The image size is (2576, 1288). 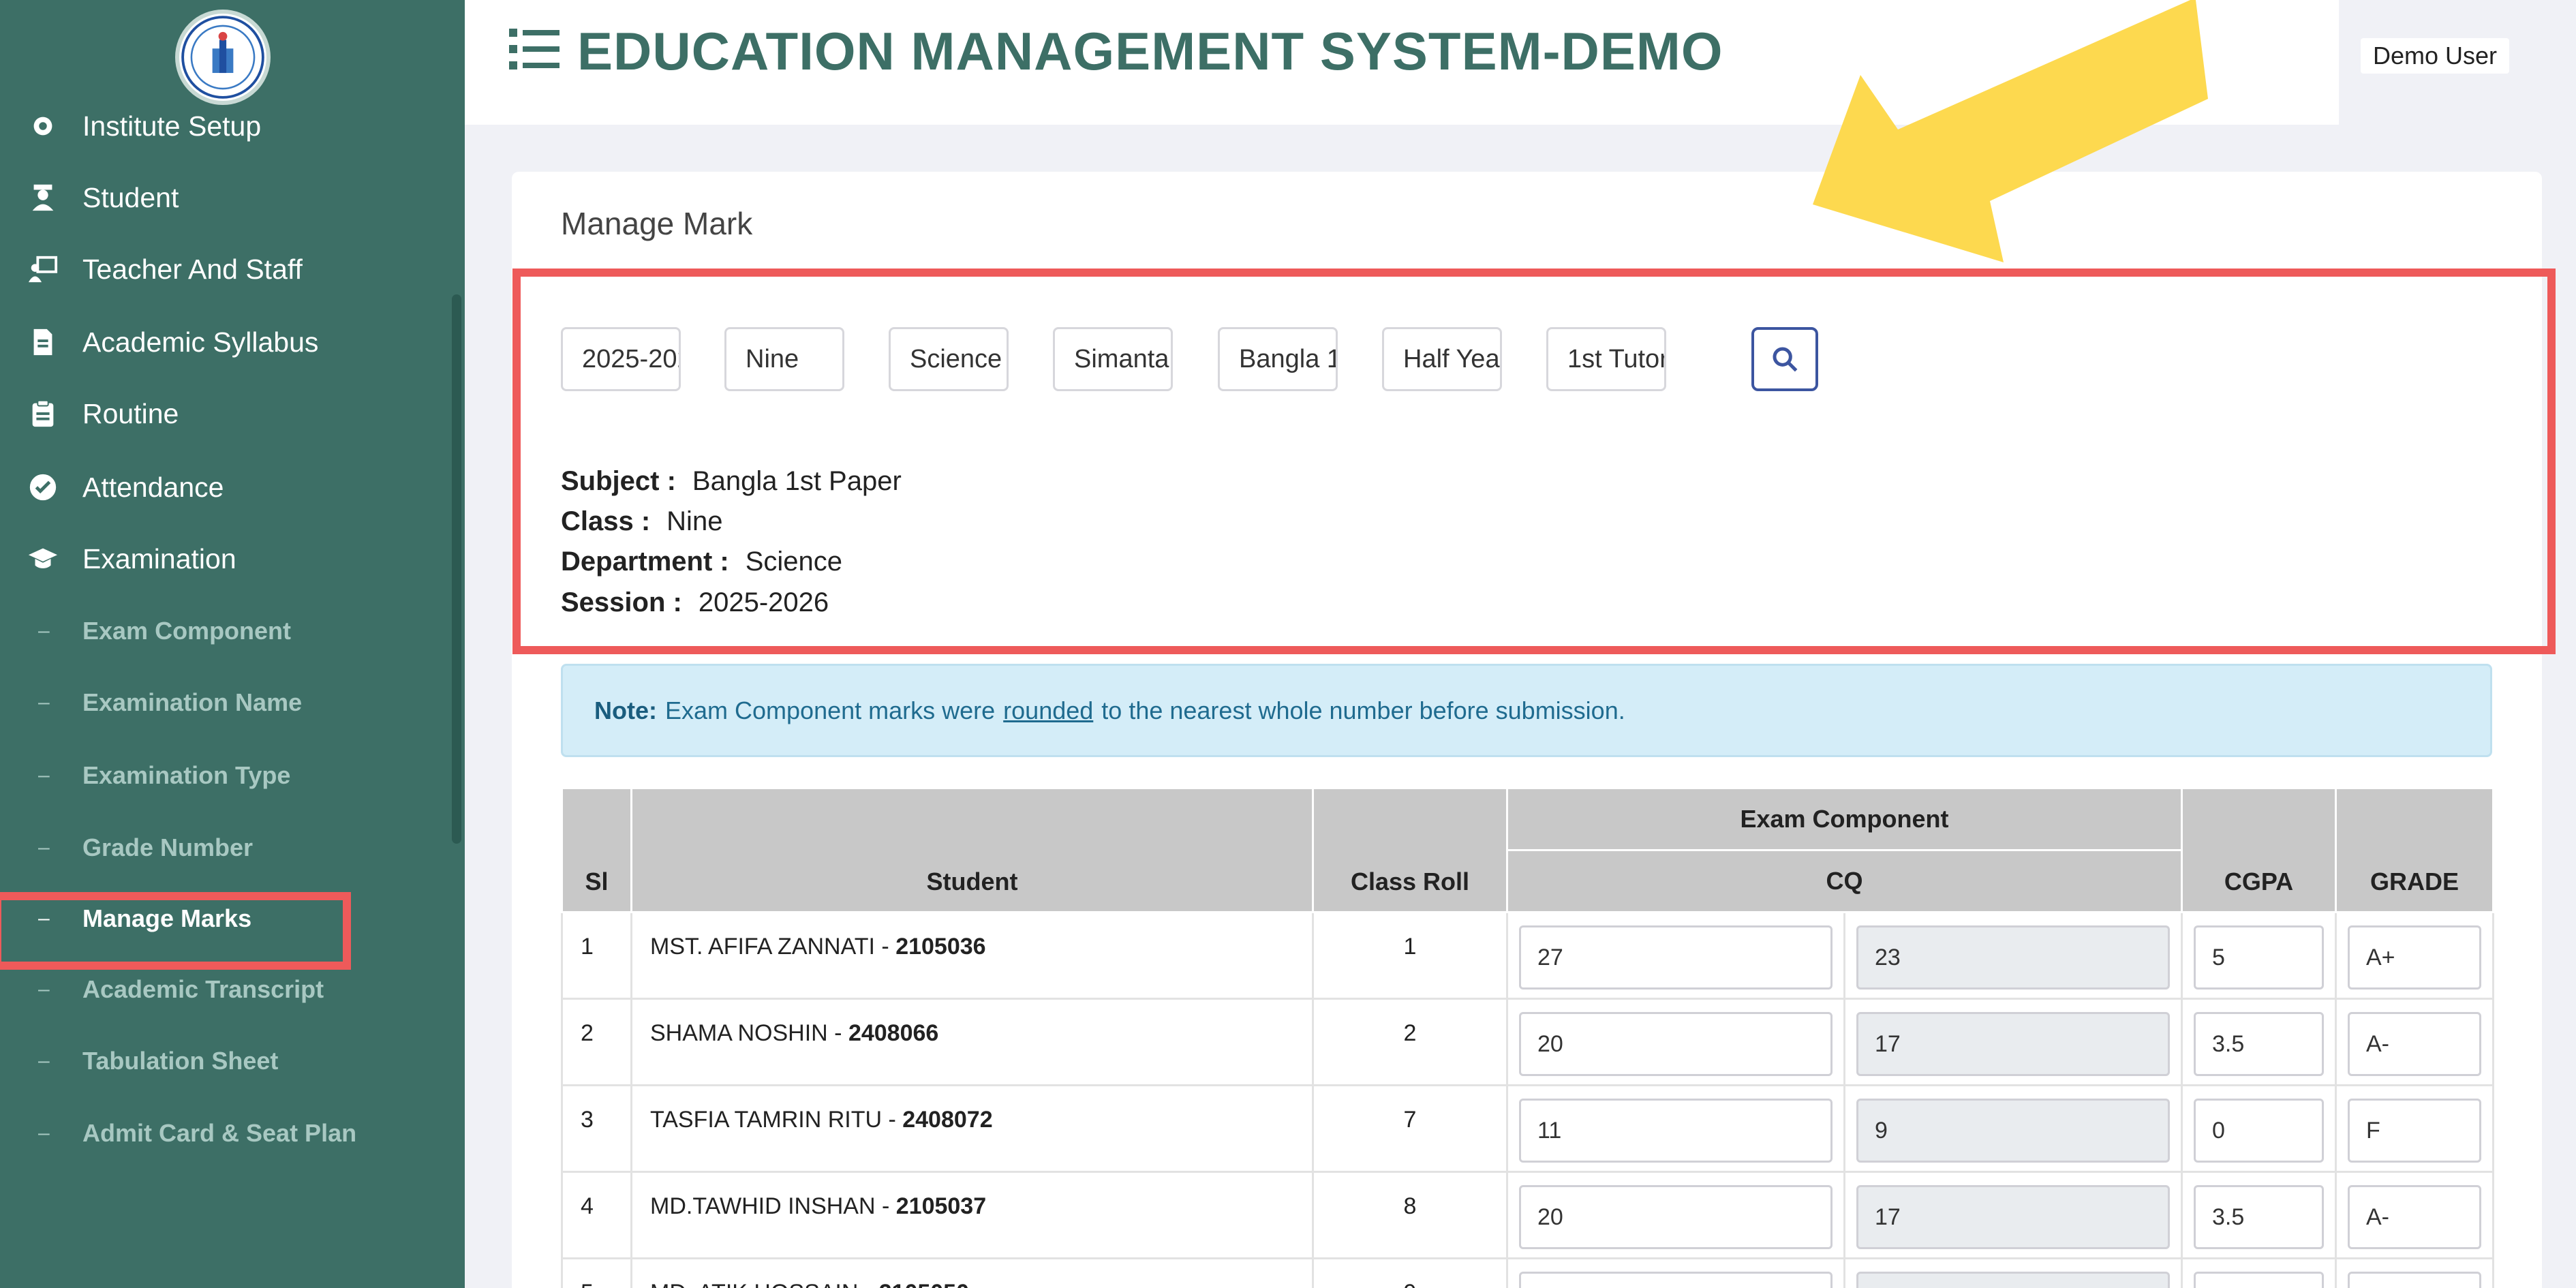 What do you see at coordinates (232, 1061) in the screenshot?
I see `sidebar-subitem-tabulation-sheet: – Tabulation Sheet` at bounding box center [232, 1061].